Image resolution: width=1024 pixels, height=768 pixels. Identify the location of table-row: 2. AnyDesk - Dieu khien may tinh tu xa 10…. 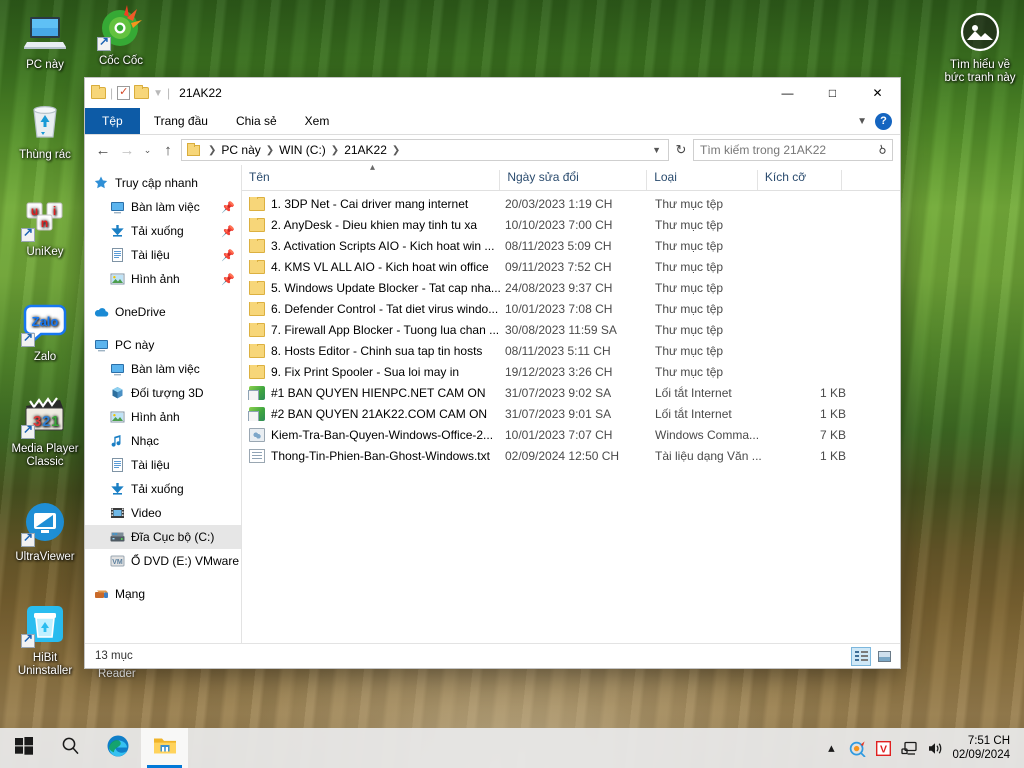
(571, 224).